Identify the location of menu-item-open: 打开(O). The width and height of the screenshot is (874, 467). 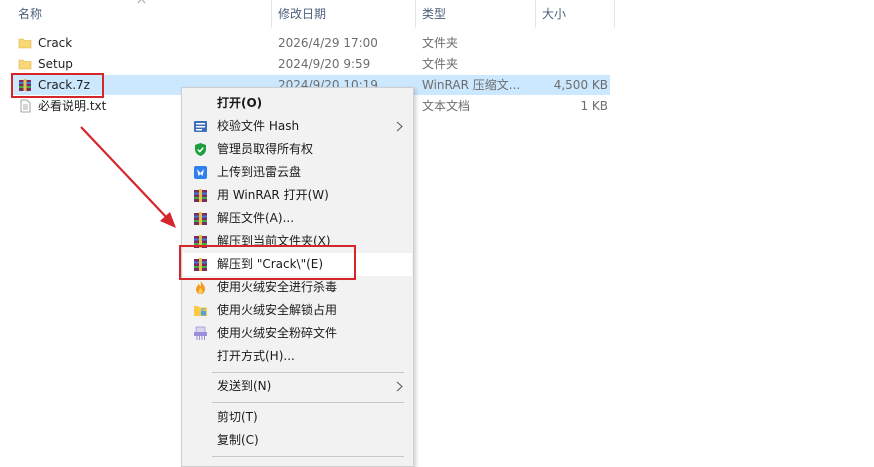
(297, 103).